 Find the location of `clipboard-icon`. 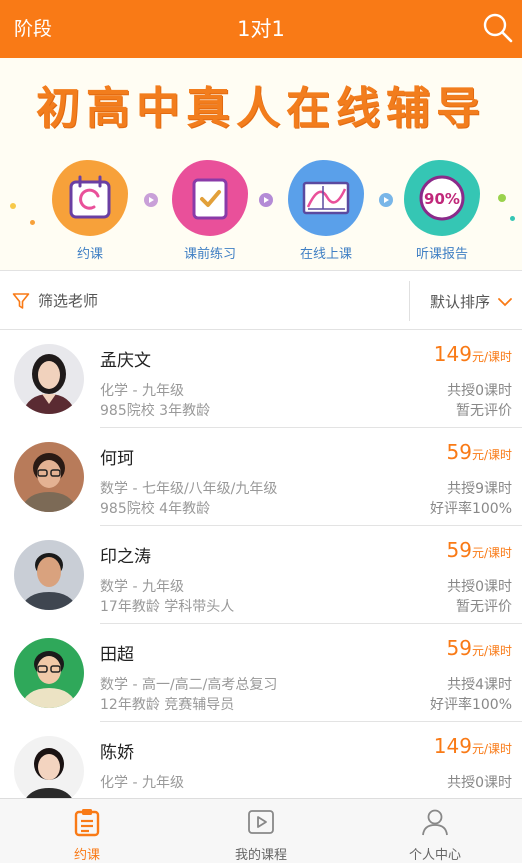

clipboard-icon is located at coordinates (87, 823).